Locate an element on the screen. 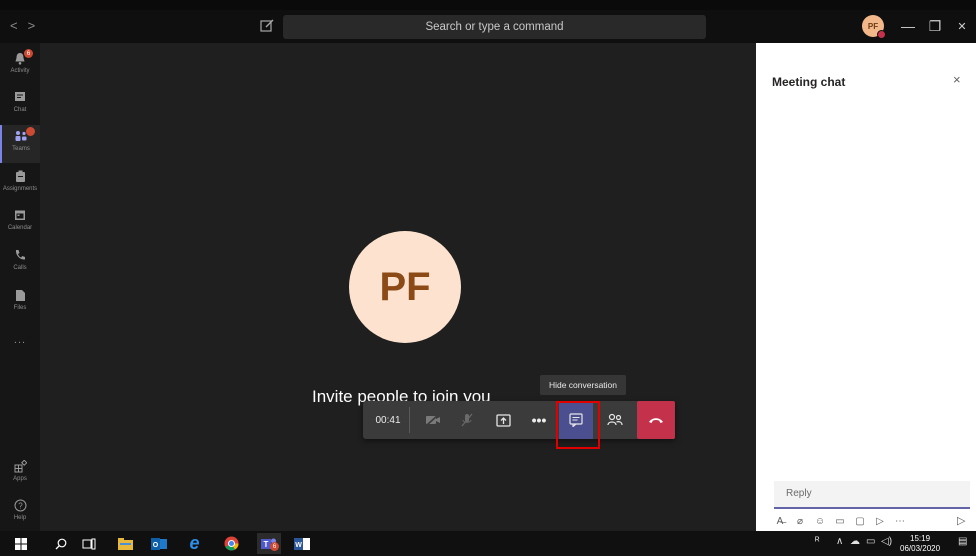  attach-icon: ⌀ is located at coordinates (800, 521).